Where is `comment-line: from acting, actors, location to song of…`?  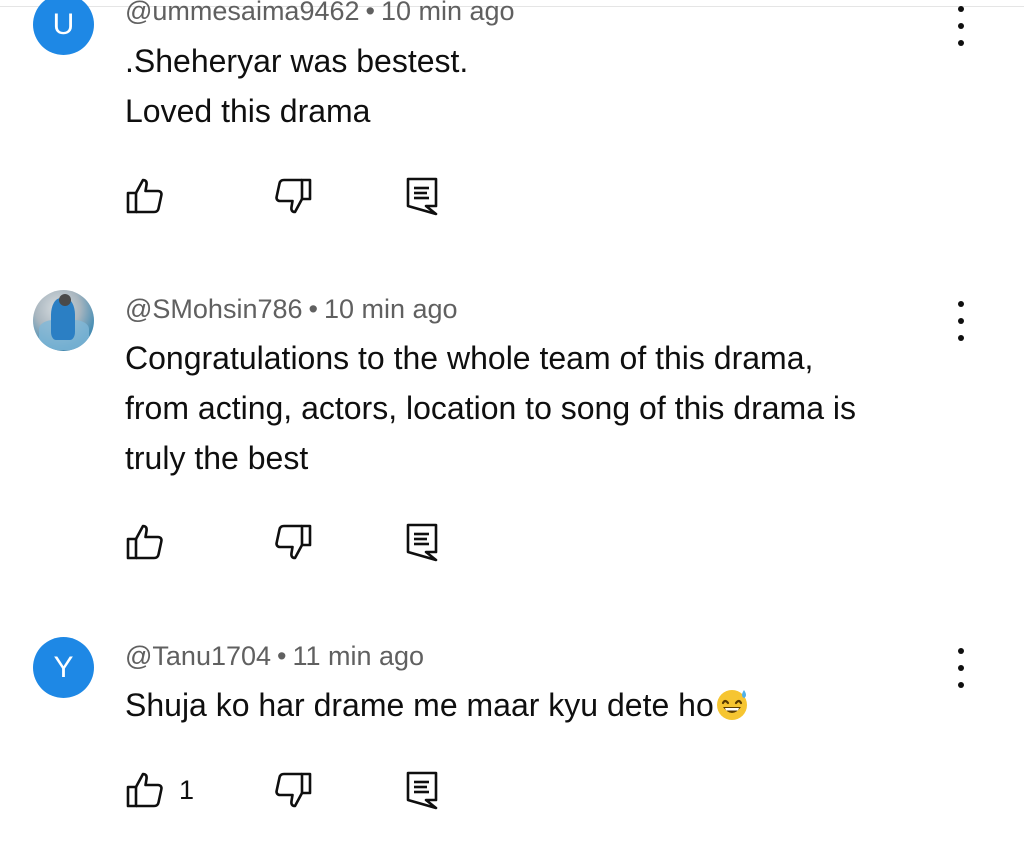 comment-line: from acting, actors, location to song of… is located at coordinates (490, 408).